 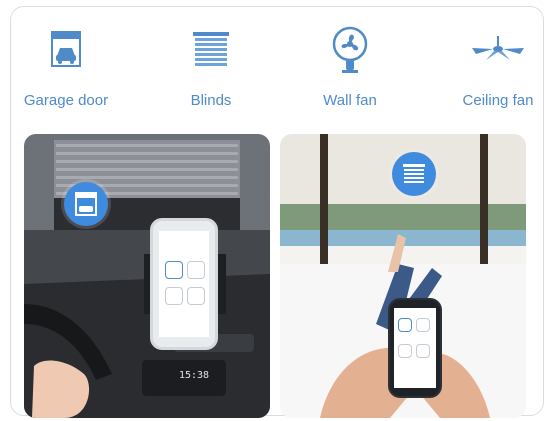 I want to click on garage-badge, so click(x=86, y=204).